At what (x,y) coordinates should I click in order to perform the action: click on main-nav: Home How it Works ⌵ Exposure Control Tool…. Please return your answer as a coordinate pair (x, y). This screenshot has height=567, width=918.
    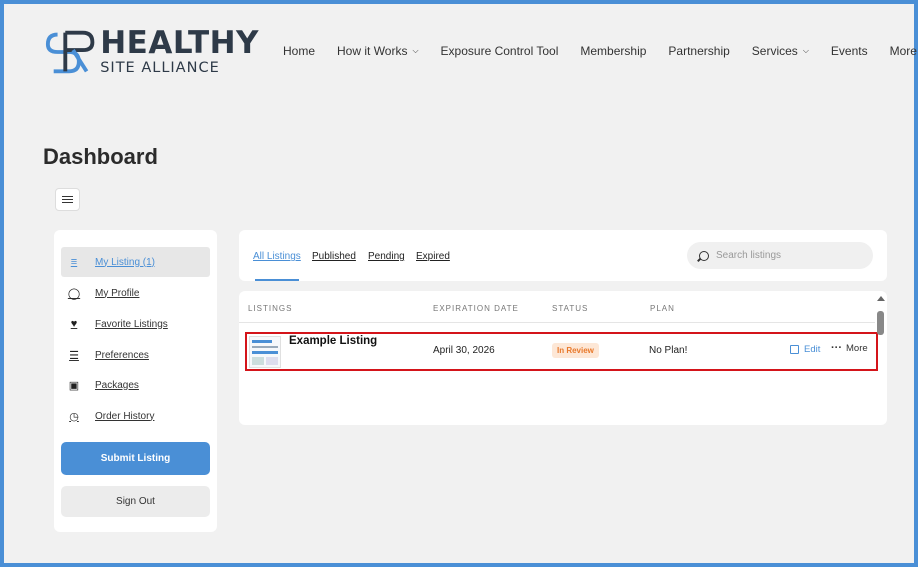
    Looking at the image, I should click on (600, 51).